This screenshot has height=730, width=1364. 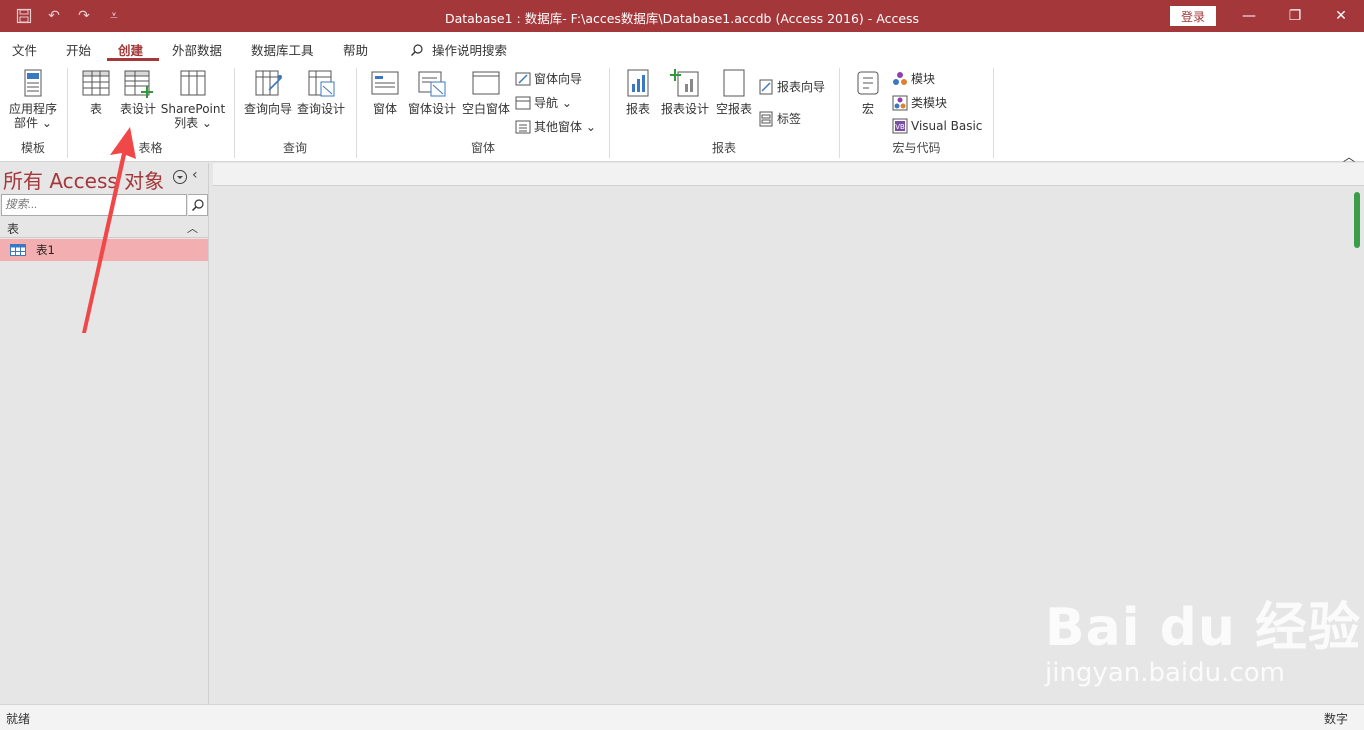 I want to click on scrollbar-thumb, so click(x=1357, y=220).